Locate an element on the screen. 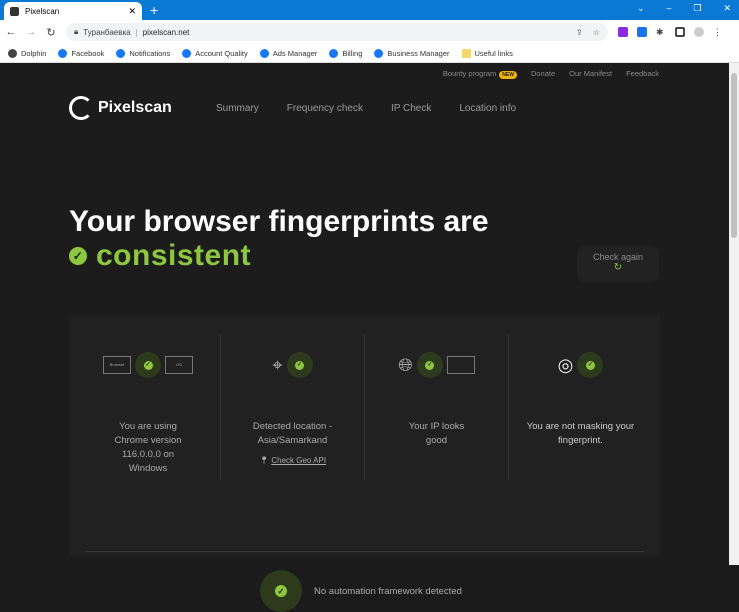 The height and width of the screenshot is (612, 739). browser-tab: Pixelscan ✕ is located at coordinates (73, 11).